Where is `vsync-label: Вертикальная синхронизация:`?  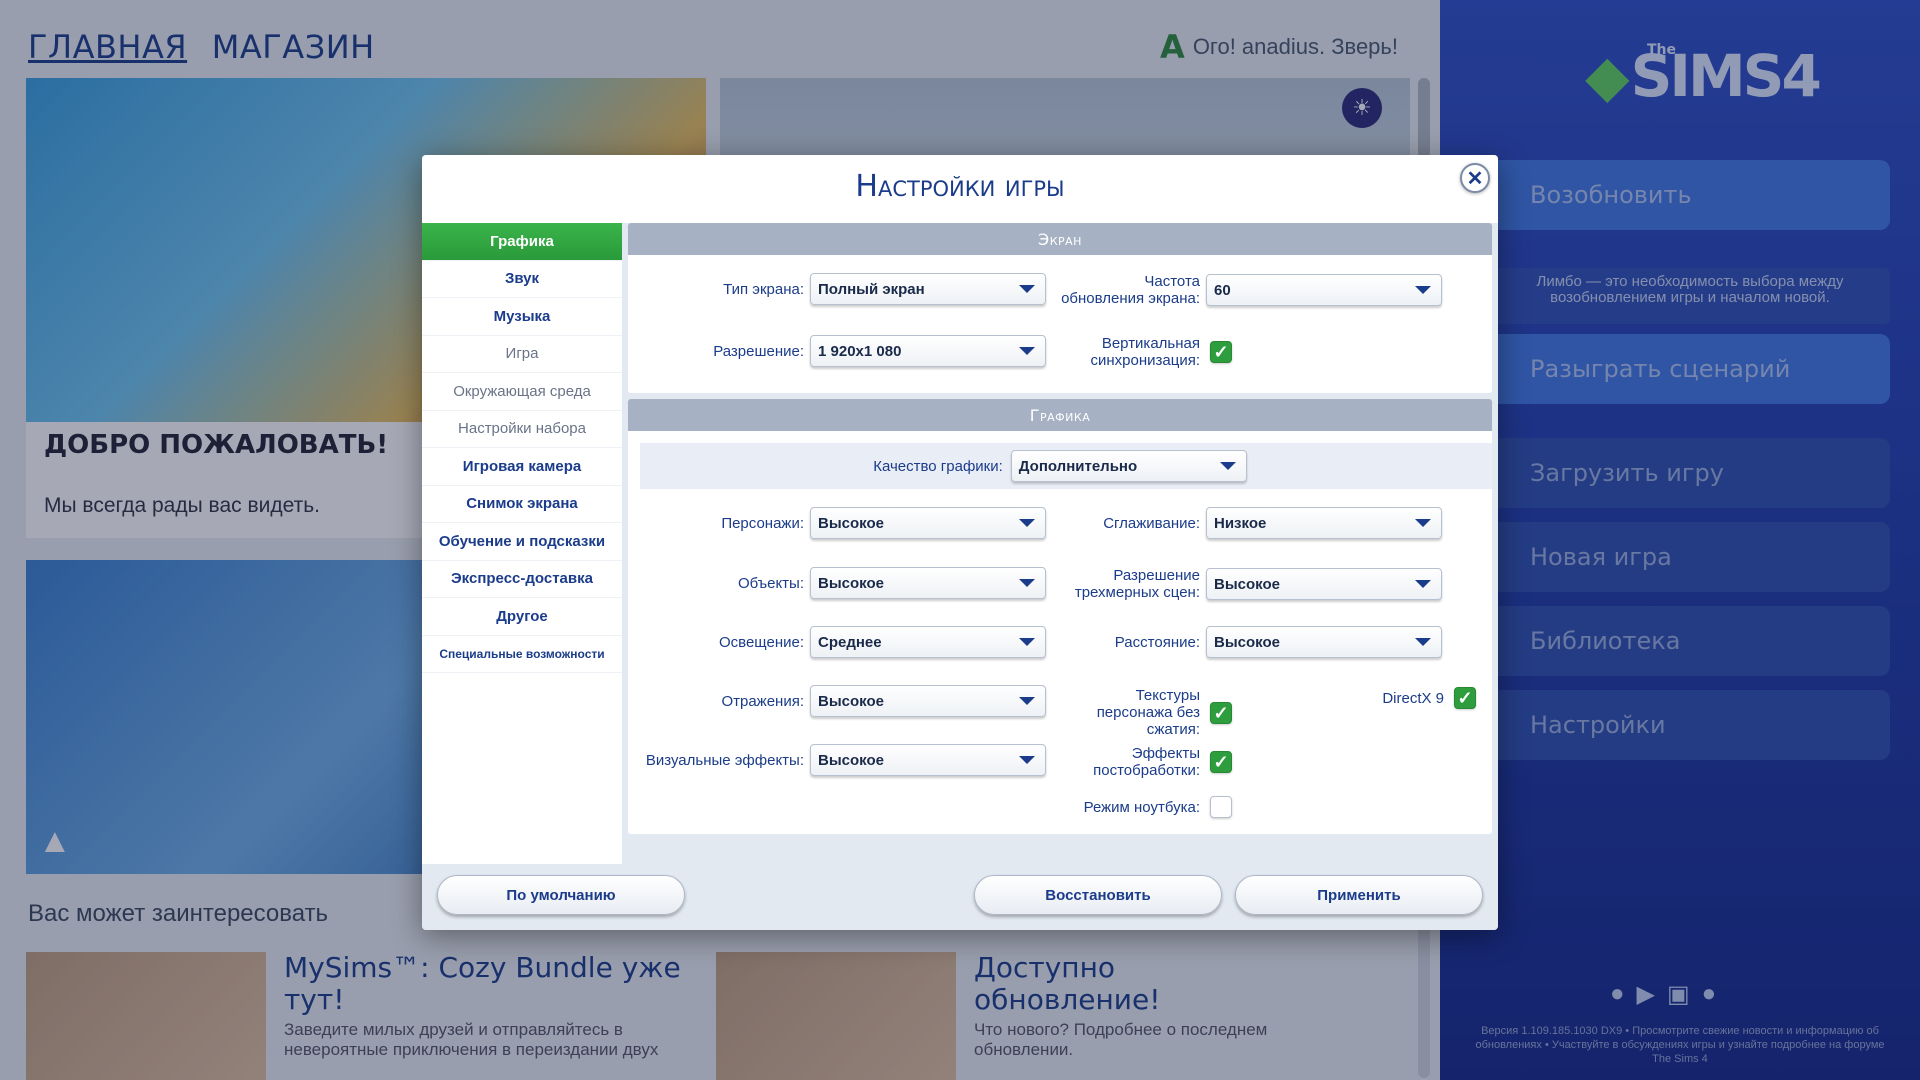 vsync-label: Вертикальная синхронизация: is located at coordinates (1145, 352).